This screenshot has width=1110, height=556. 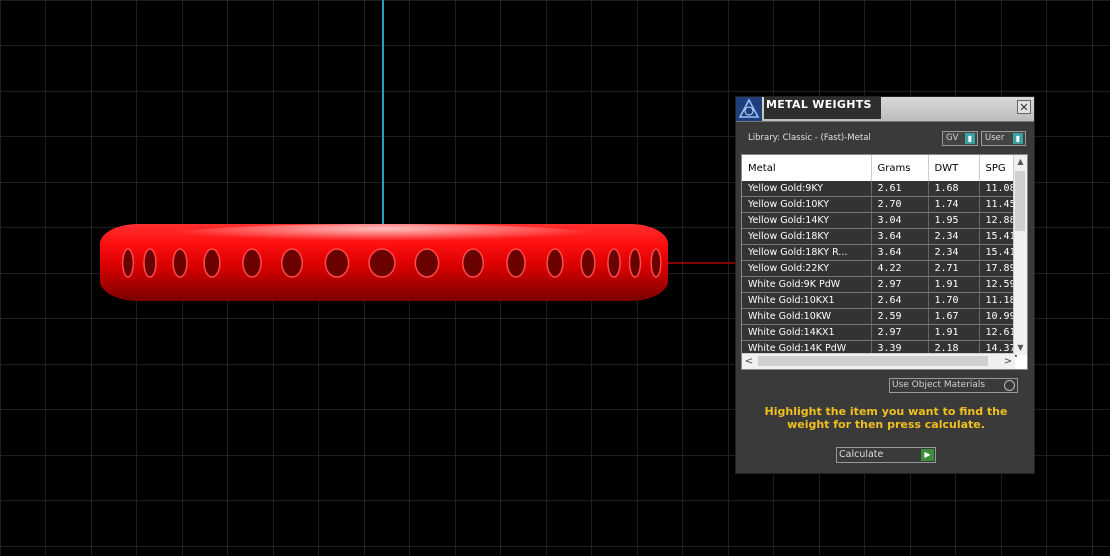 I want to click on cell-spg: 11.08, so click(x=998, y=189).